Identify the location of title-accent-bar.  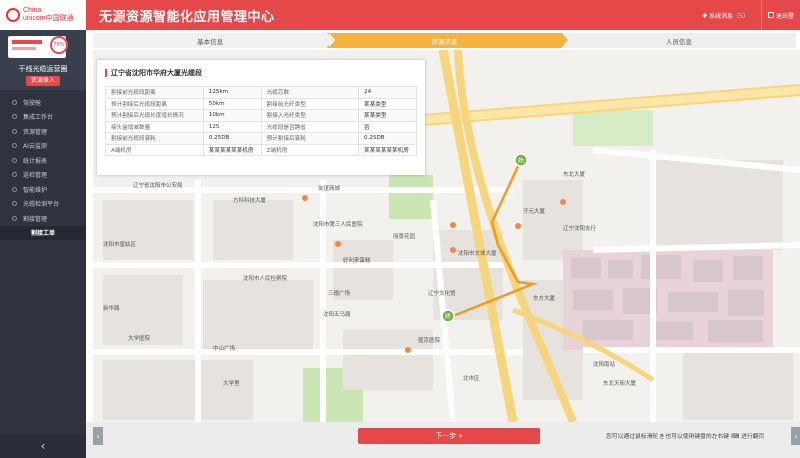
(106, 73).